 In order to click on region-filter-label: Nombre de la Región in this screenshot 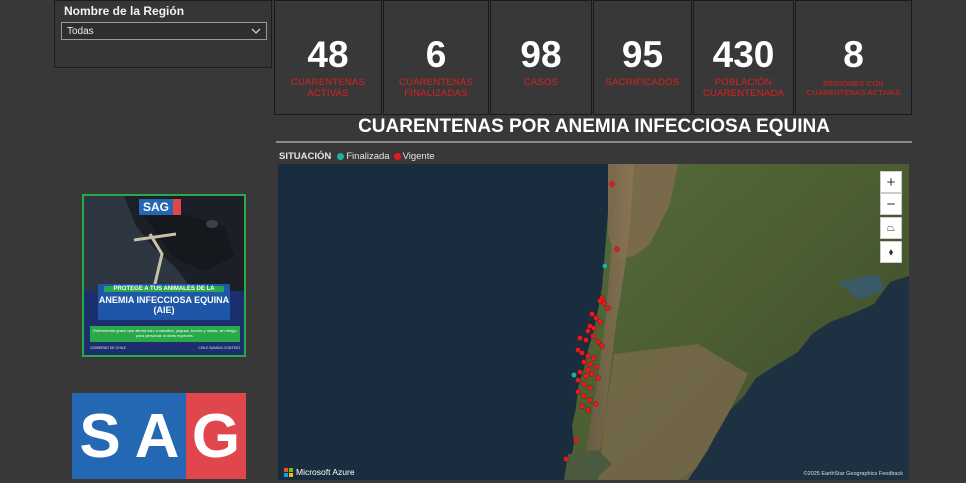, I will do `click(124, 11)`.